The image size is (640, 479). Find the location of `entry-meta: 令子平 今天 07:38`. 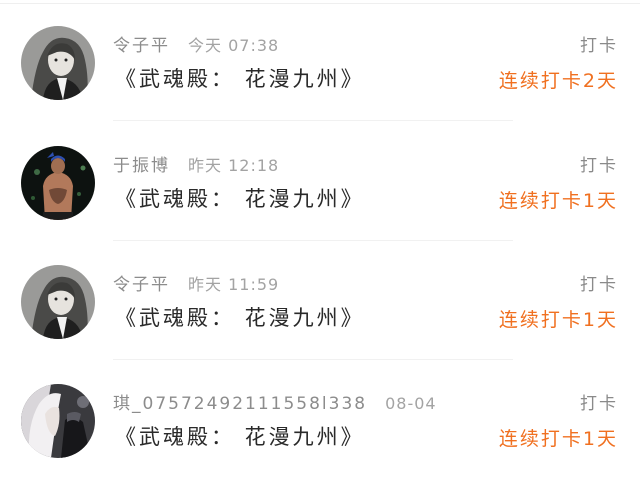

entry-meta: 令子平 今天 07:38 is located at coordinates (196, 46).